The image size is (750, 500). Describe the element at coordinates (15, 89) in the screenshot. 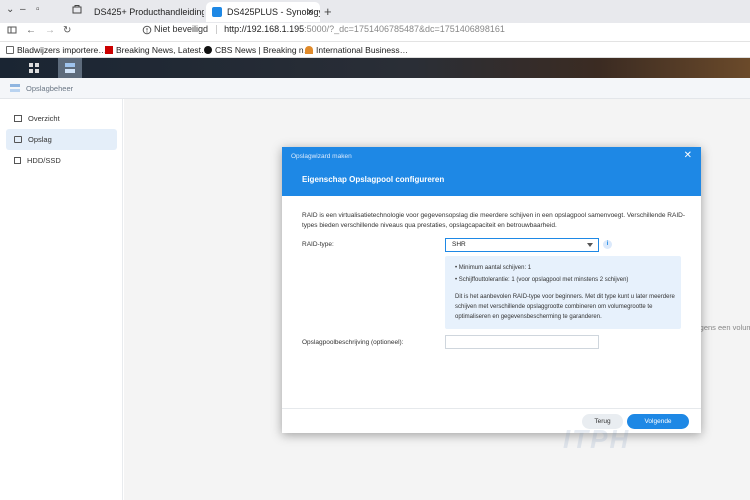

I see `storage-manager-icon` at that location.